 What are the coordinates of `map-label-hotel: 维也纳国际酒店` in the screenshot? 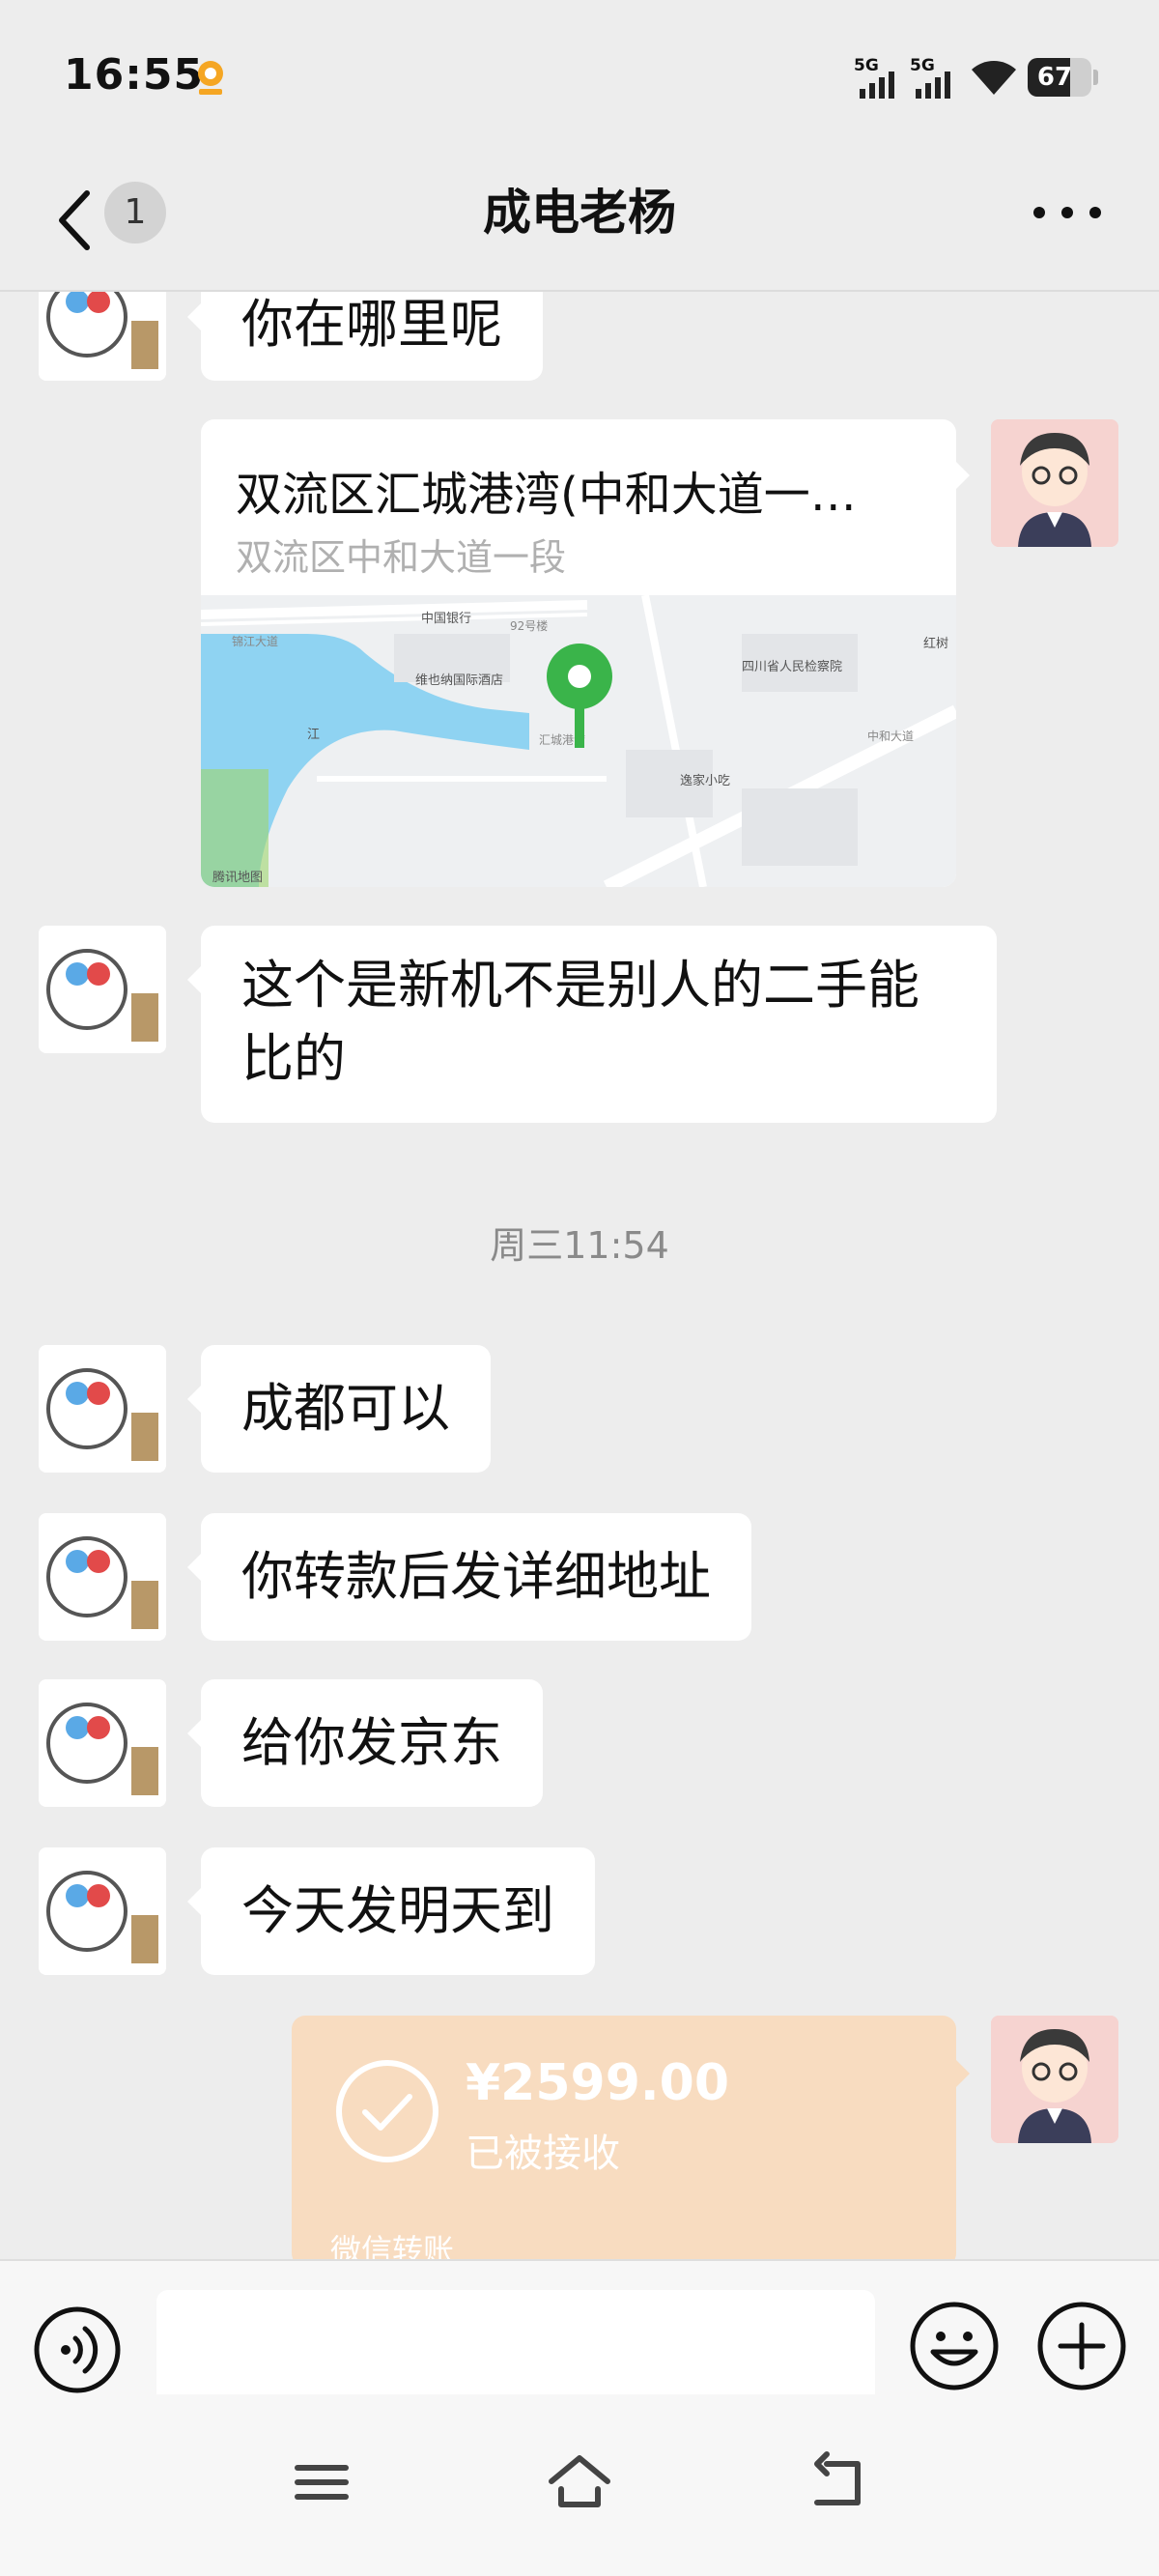 It's located at (459, 680).